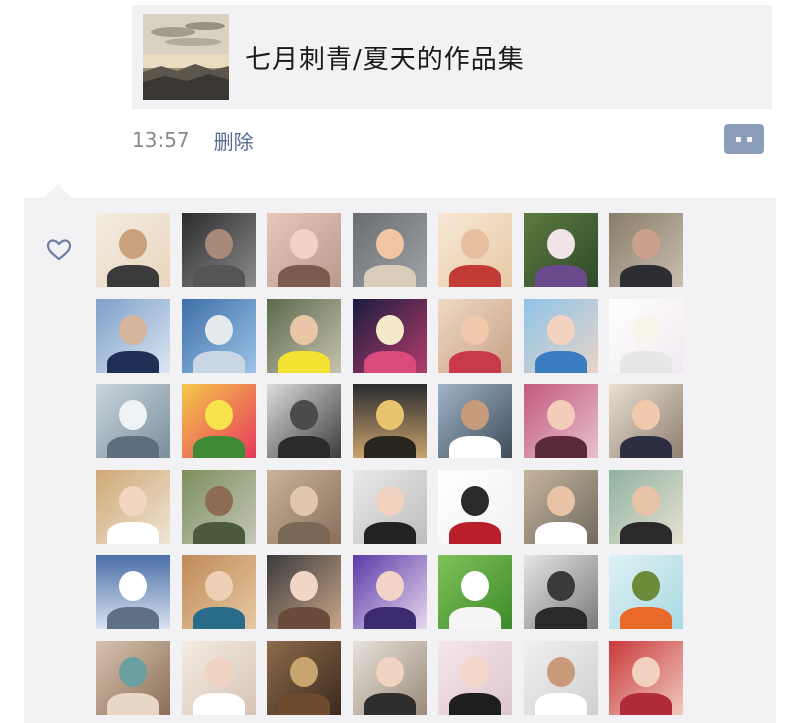 Image resolution: width=800 pixels, height=723 pixels. Describe the element at coordinates (59, 250) in the screenshot. I see `heart-icon` at that location.